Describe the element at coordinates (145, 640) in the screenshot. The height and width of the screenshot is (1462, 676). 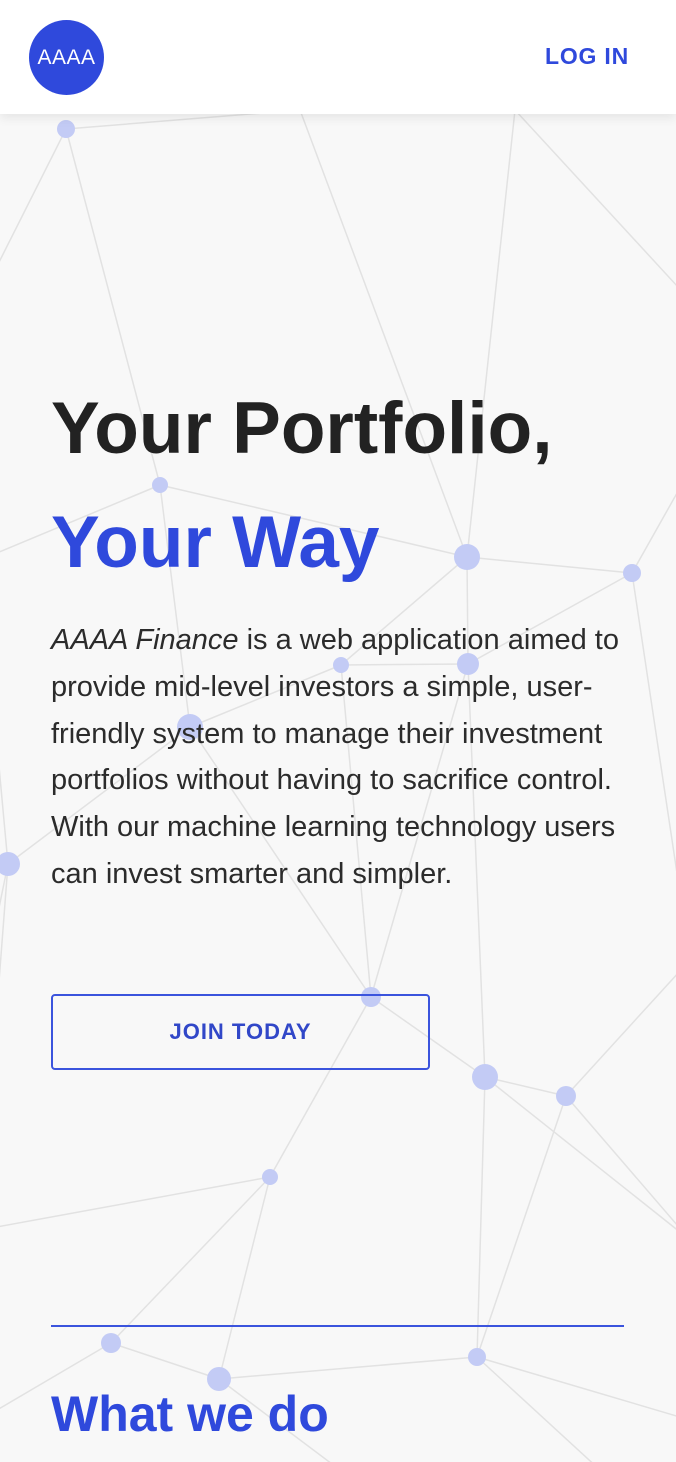
I see `brand-name: AAAA Finance` at that location.